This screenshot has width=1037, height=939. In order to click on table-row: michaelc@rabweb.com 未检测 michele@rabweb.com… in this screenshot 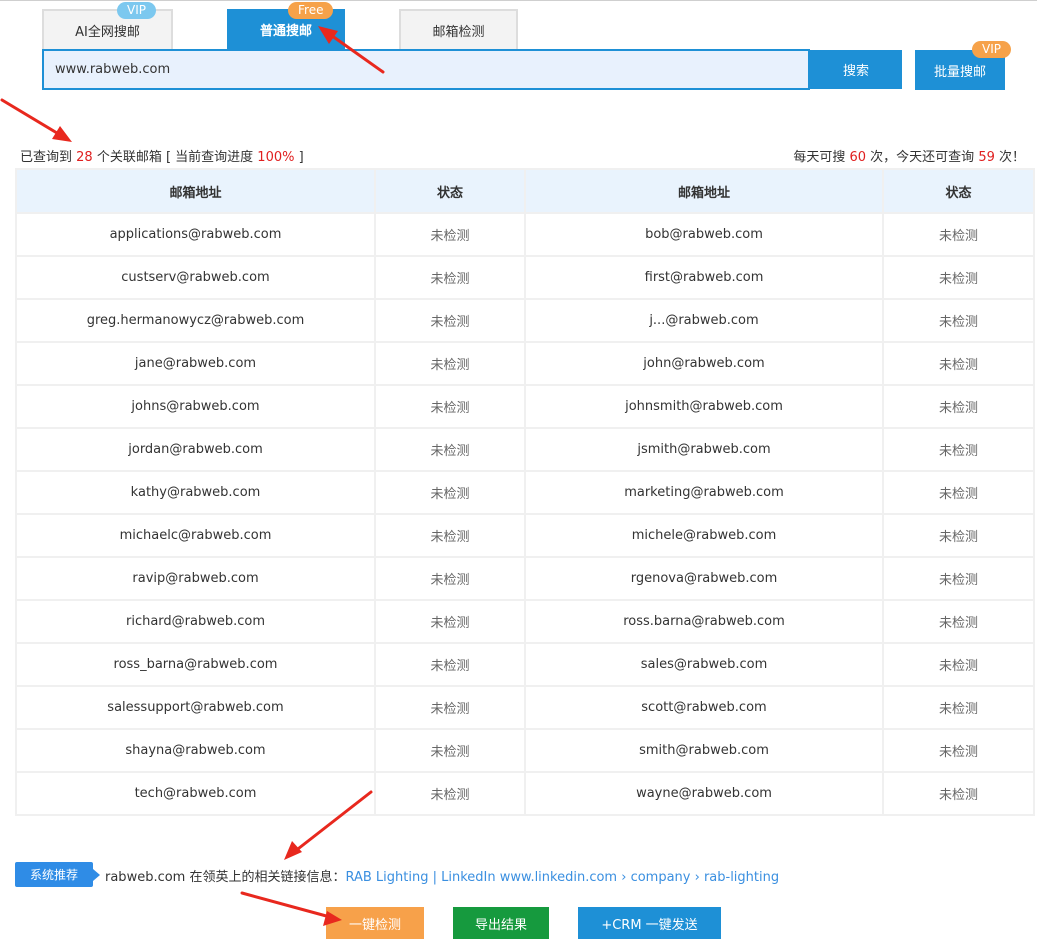, I will do `click(525, 535)`.